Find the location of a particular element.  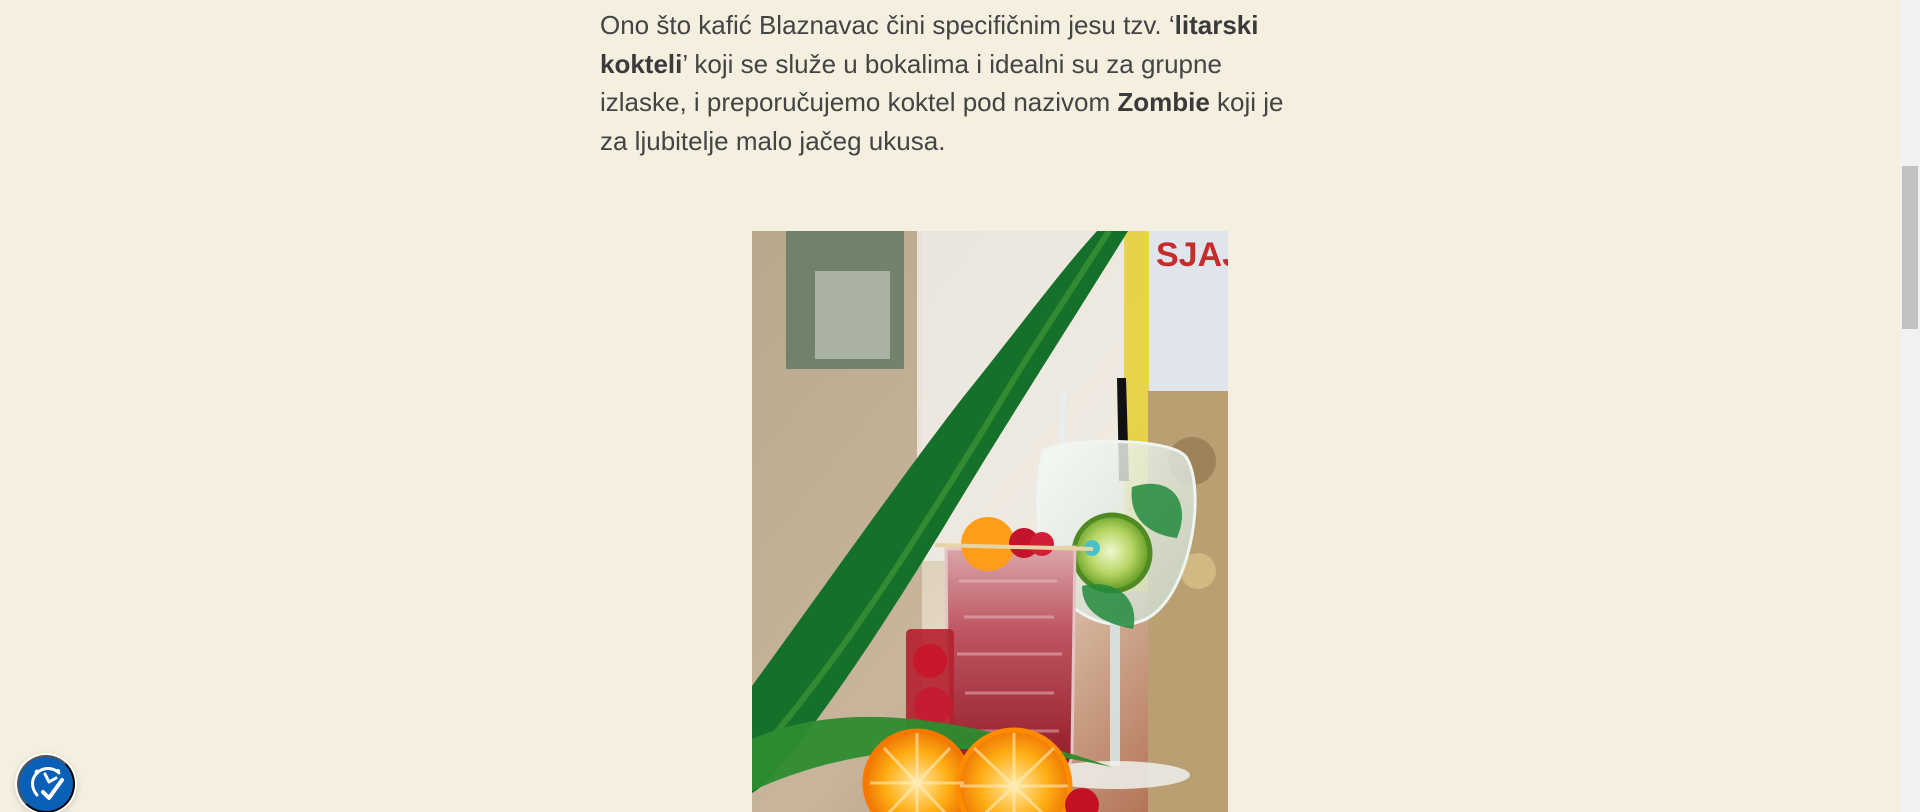

accessibility-icon is located at coordinates (47, 783).